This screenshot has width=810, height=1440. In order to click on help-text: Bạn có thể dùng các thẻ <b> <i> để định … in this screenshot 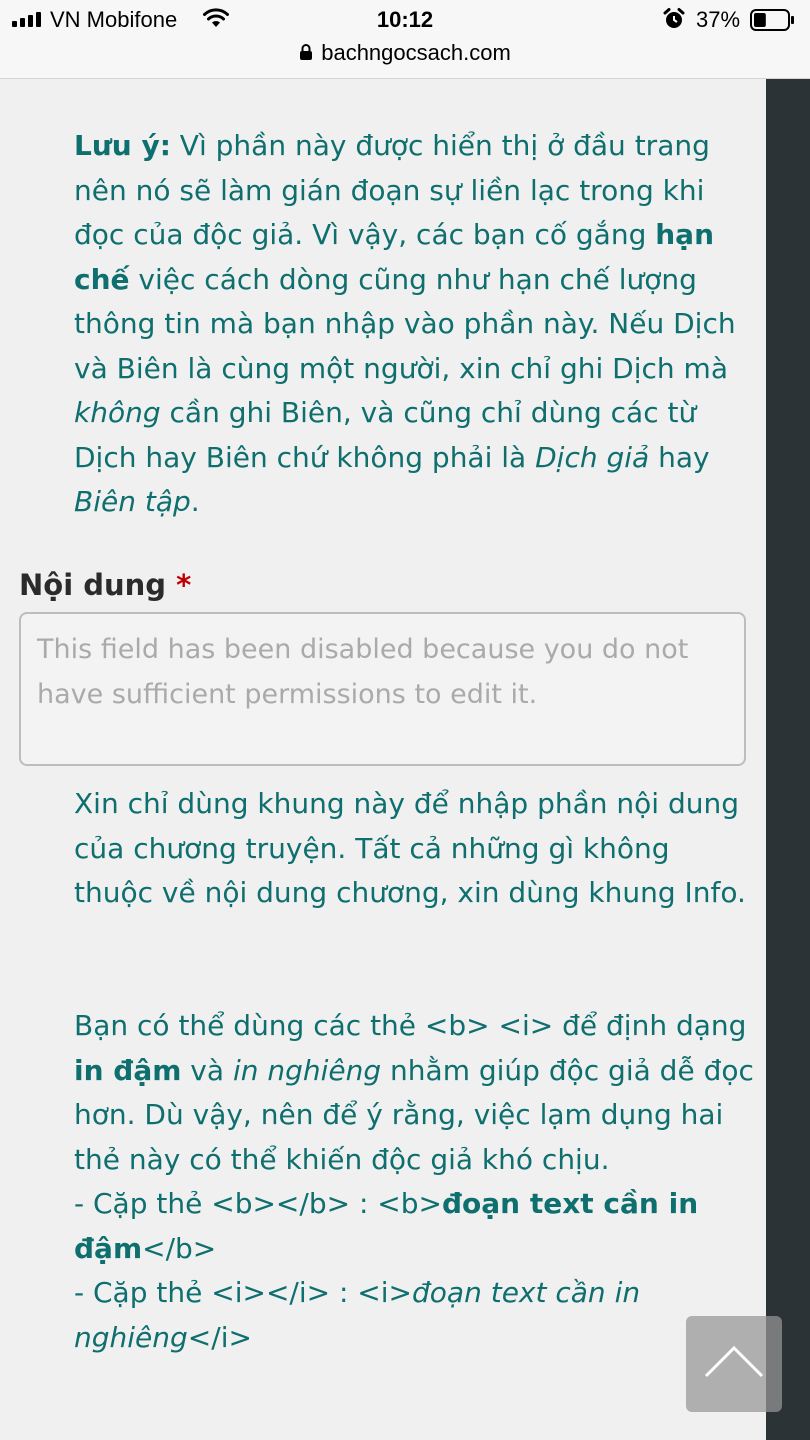, I will do `click(410, 1025)`.